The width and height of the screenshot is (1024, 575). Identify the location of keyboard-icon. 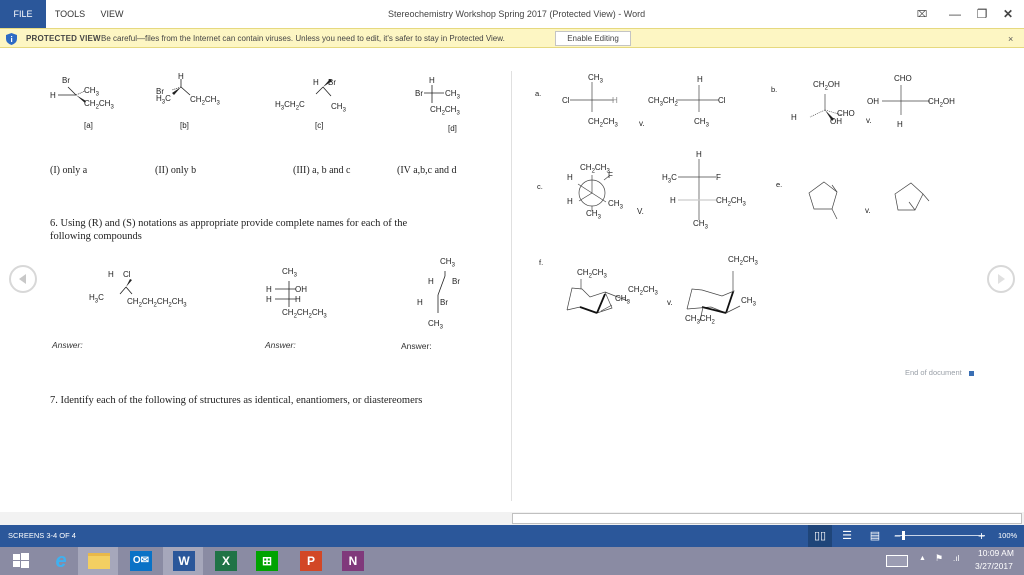
(897, 561).